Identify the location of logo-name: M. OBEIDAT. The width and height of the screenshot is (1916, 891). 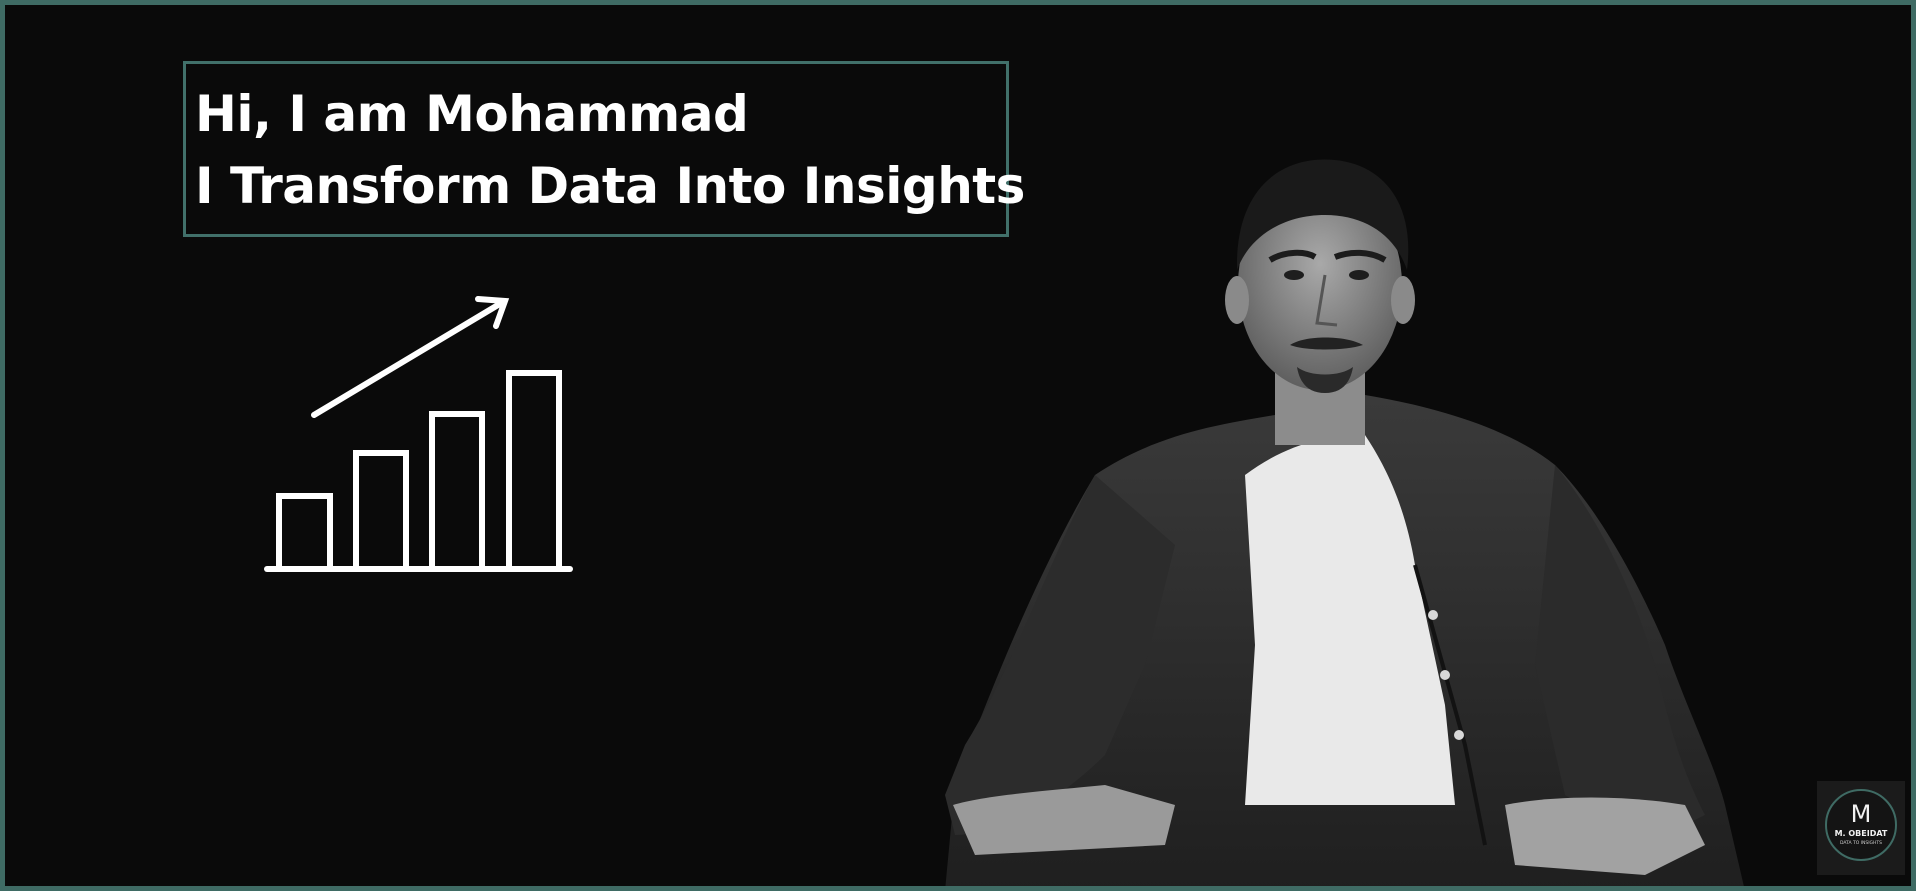
(1861, 833).